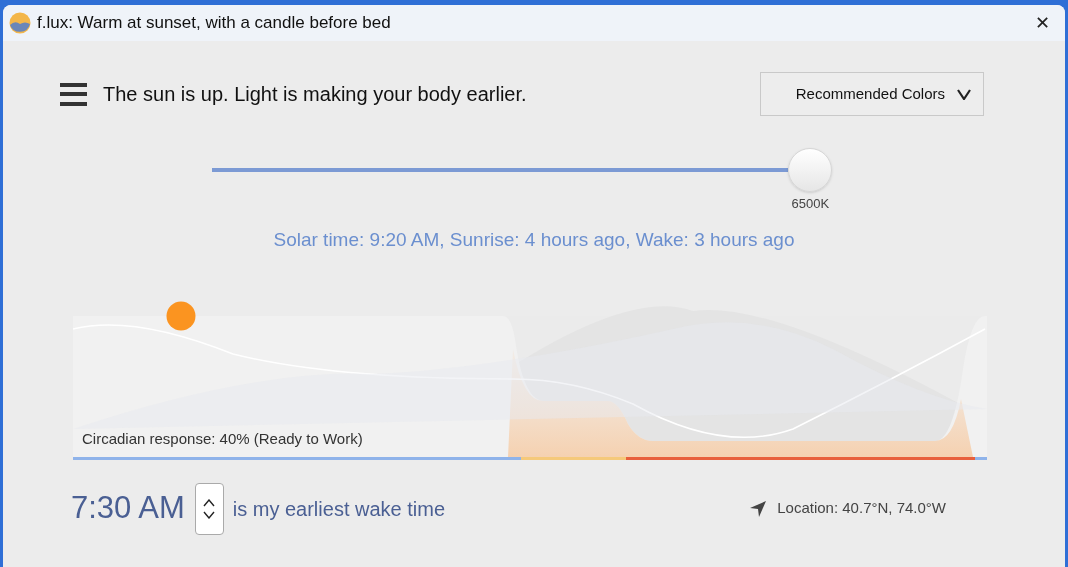  What do you see at coordinates (534, 240) in the screenshot?
I see `solar-info: Solar time: 9:20 AM, Sunrise: 4 hours ago, Wake: 3 hours ago` at bounding box center [534, 240].